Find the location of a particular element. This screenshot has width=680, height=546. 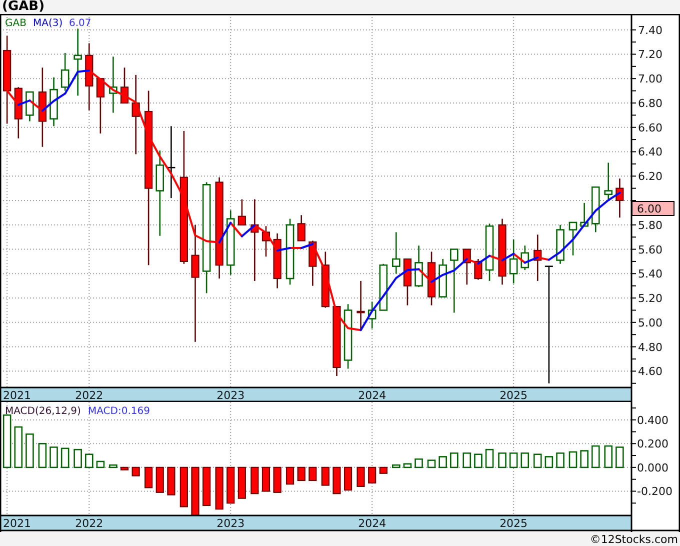

legend-symbol: GAB is located at coordinates (15, 23).